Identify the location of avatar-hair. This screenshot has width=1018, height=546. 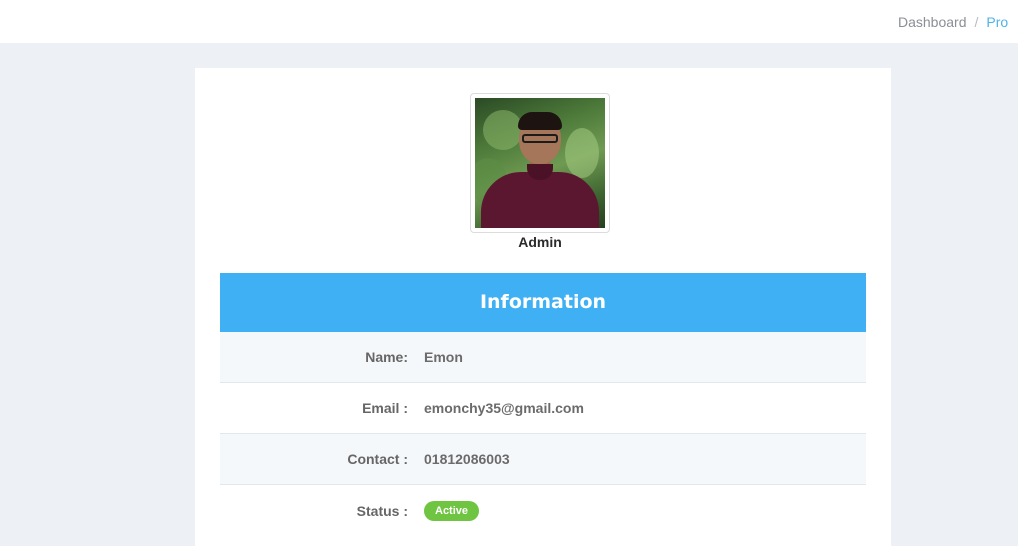
(540, 121).